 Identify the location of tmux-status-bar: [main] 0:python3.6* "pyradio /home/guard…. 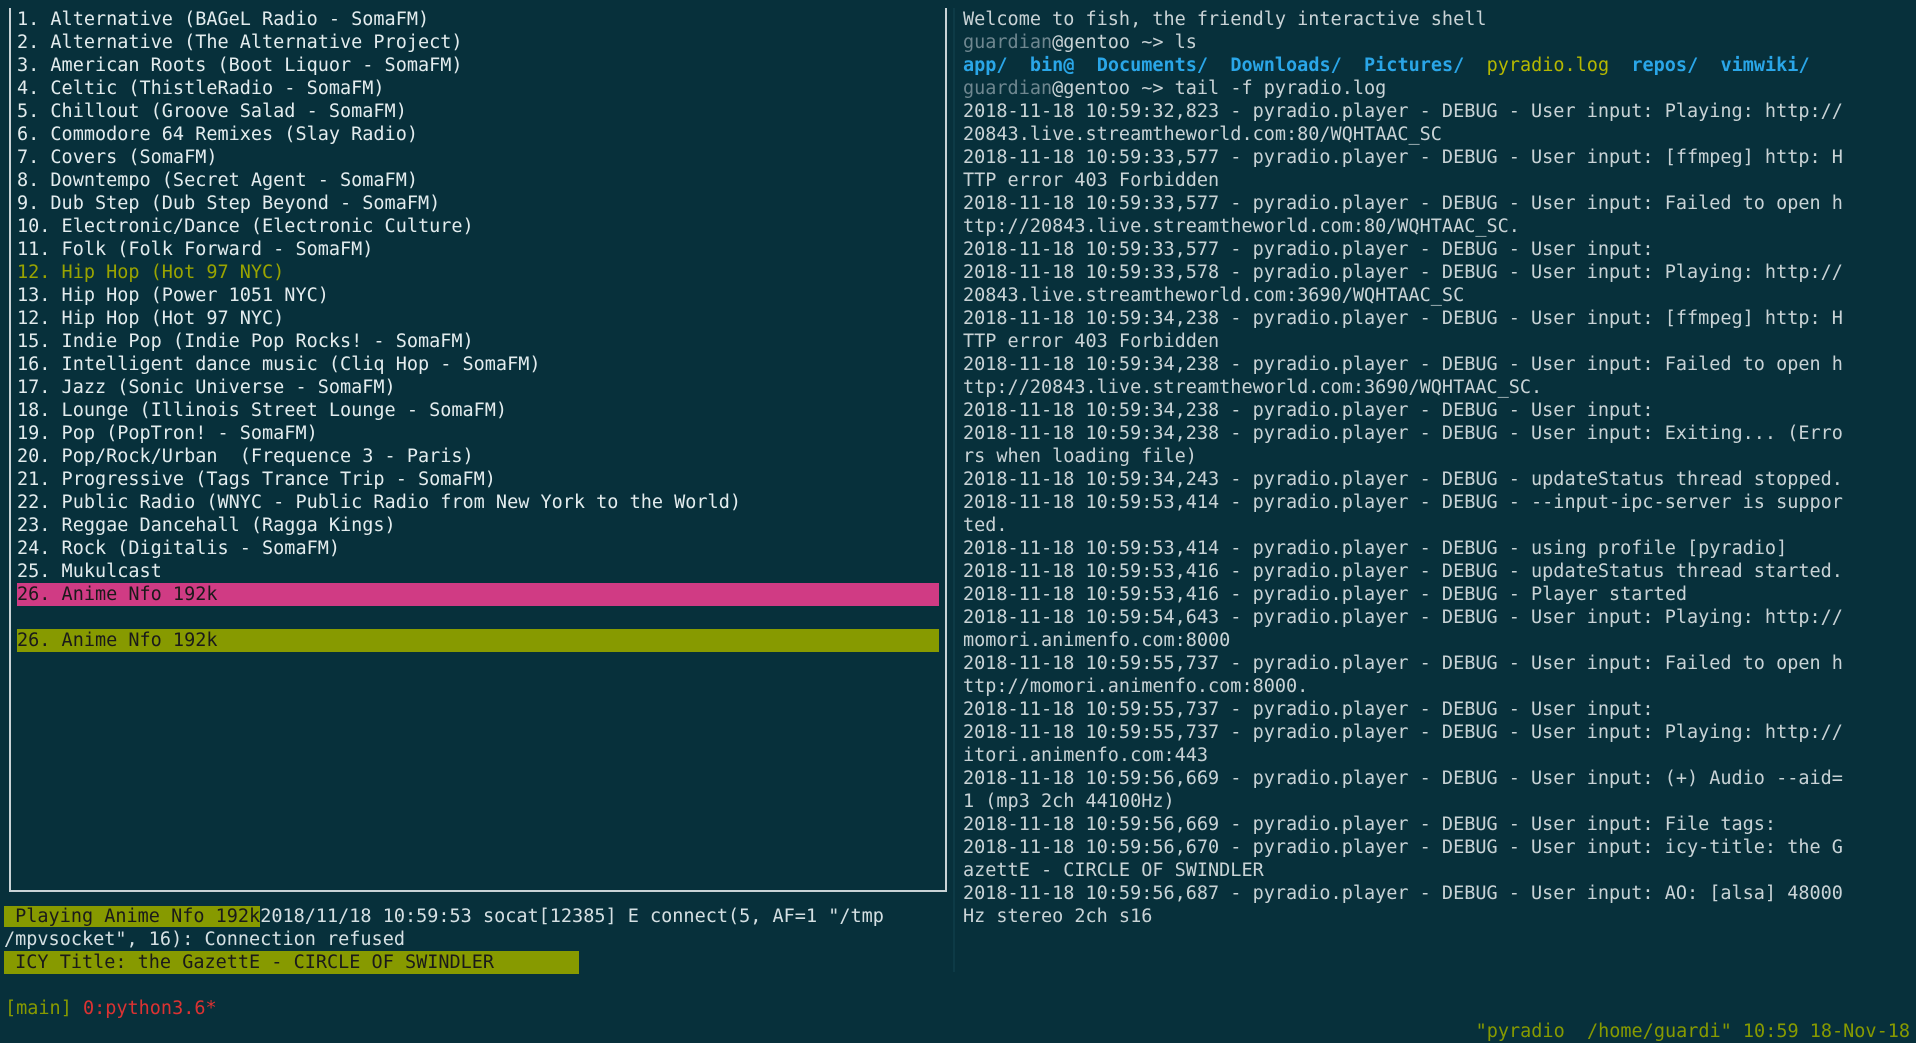
(958, 1008).